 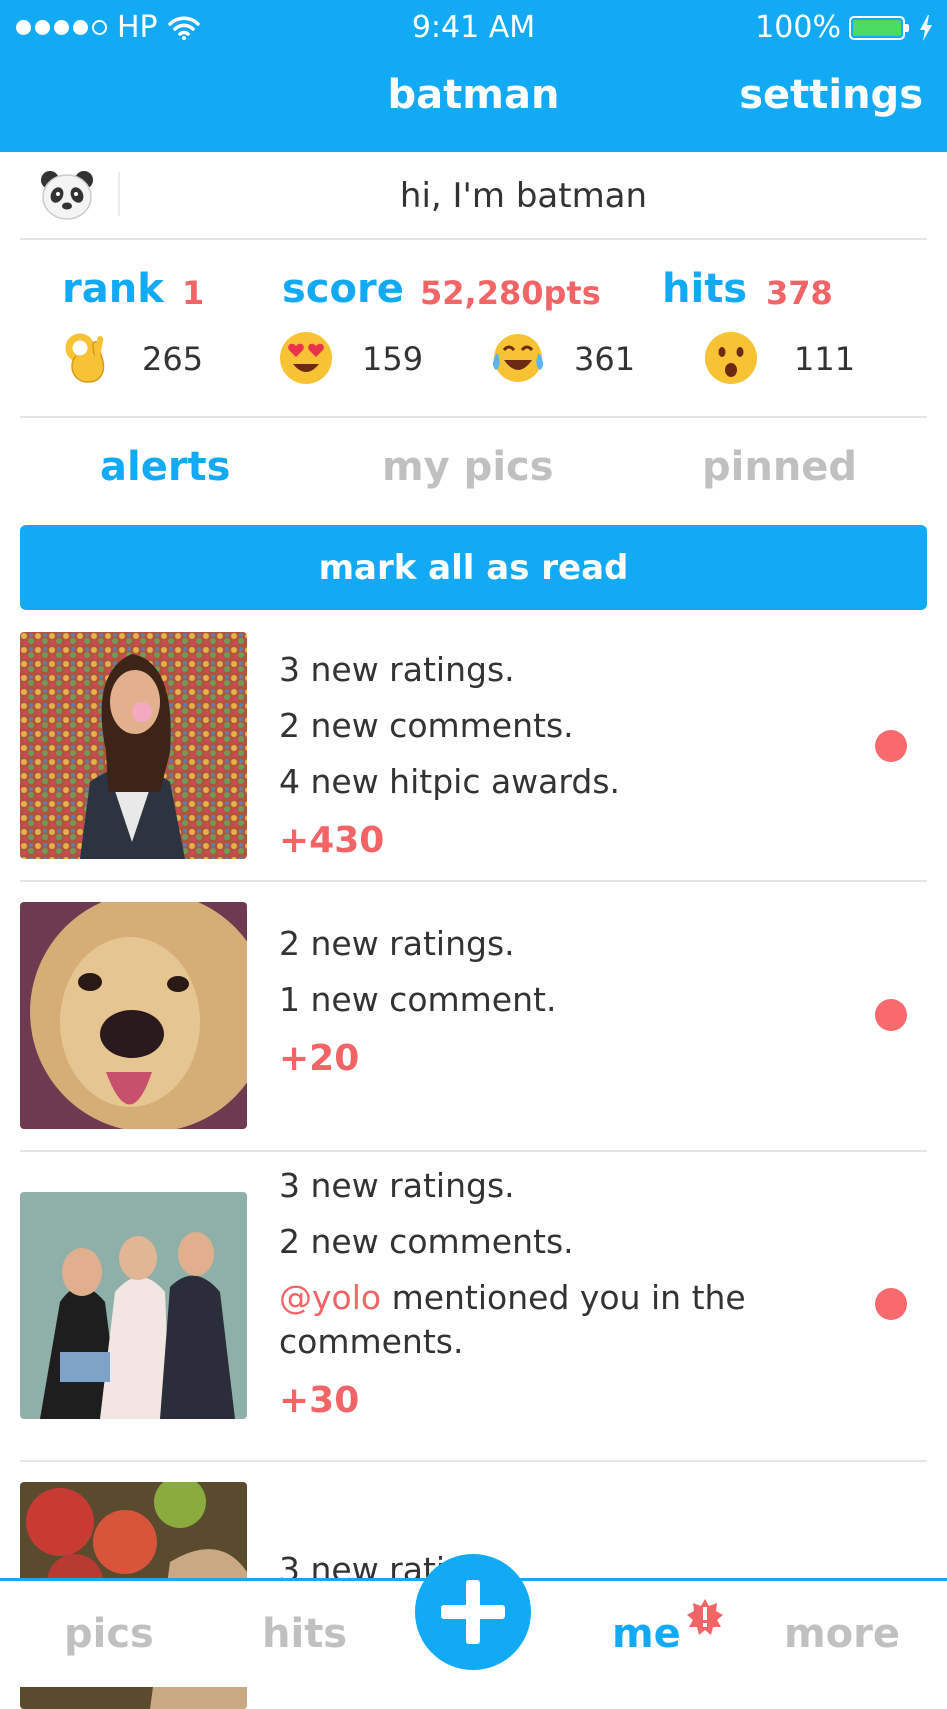 What do you see at coordinates (450, 781) in the screenshot?
I see `alert-line: 4 new hitpic awards.` at bounding box center [450, 781].